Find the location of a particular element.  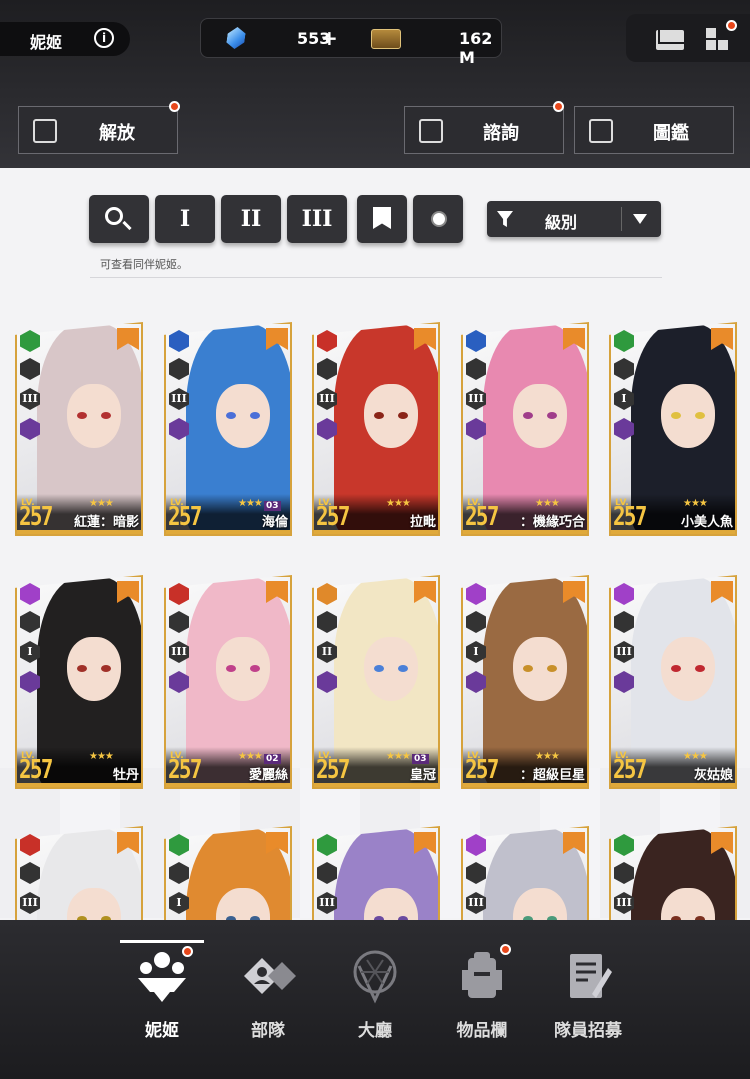

nikke-name: 牡丹 is located at coordinates (125, 775).